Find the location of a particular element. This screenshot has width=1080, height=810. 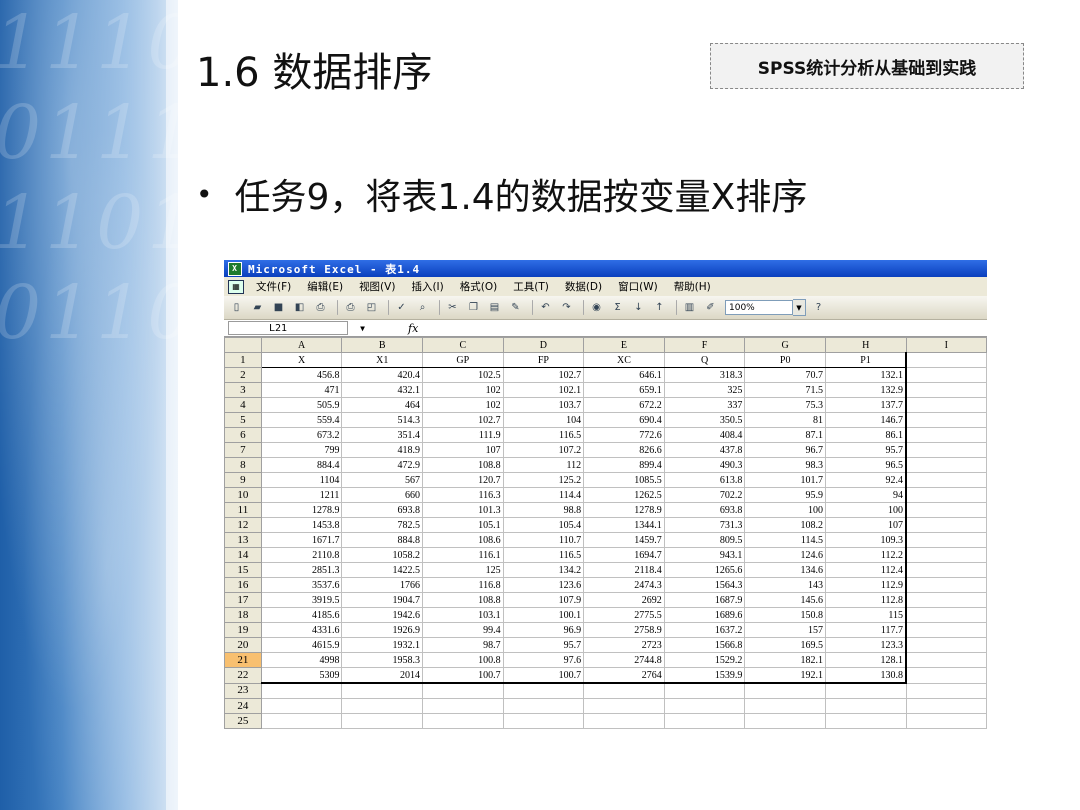

new-file-icon: ▯ is located at coordinates (236, 307).